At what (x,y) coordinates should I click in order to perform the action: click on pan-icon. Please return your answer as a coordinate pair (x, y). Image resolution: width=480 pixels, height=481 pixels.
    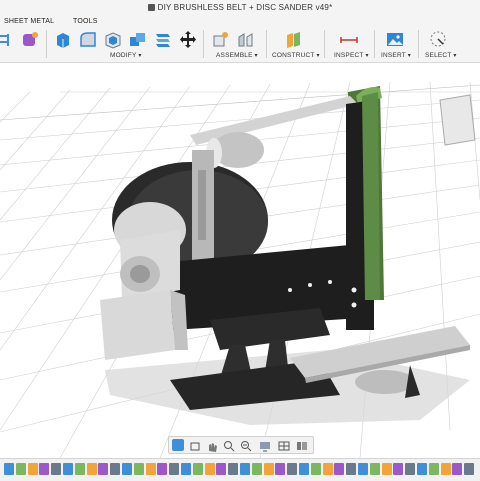
    Looking at the image, I should click on (212, 445).